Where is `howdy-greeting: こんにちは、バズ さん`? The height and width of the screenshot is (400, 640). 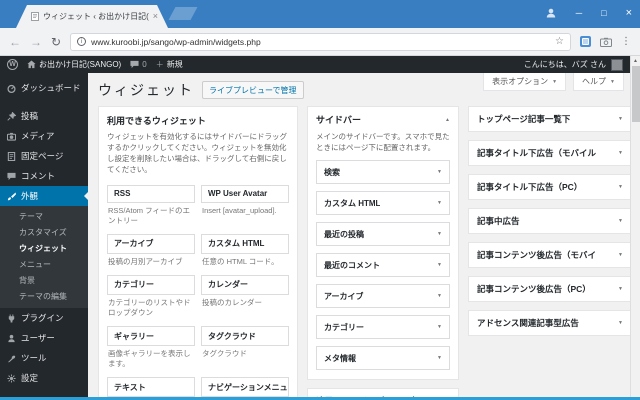
howdy-greeting: こんにちは、バズ さん is located at coordinates (565, 64).